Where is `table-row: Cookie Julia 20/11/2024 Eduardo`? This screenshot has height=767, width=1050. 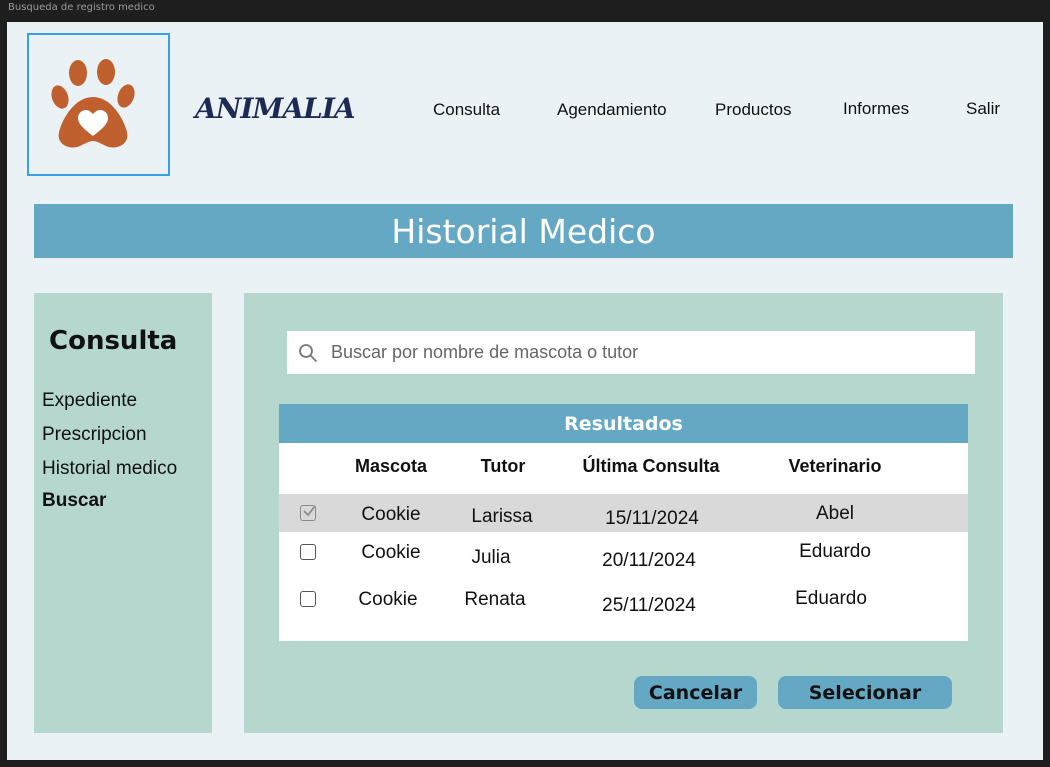 table-row: Cookie Julia 20/11/2024 Eduardo is located at coordinates (623, 551).